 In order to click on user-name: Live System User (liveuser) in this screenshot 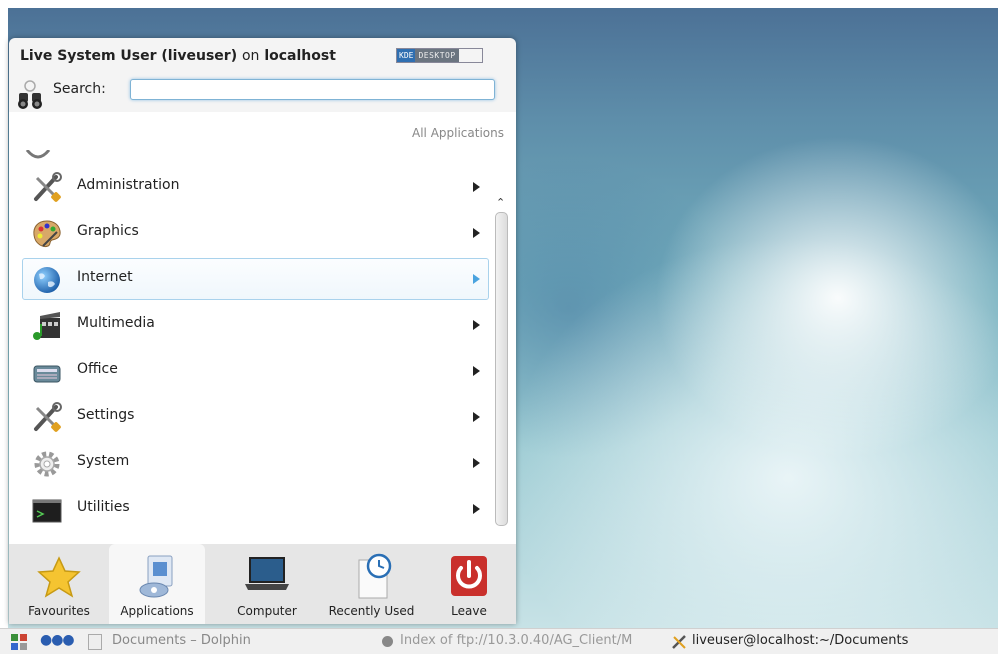, I will do `click(129, 56)`.